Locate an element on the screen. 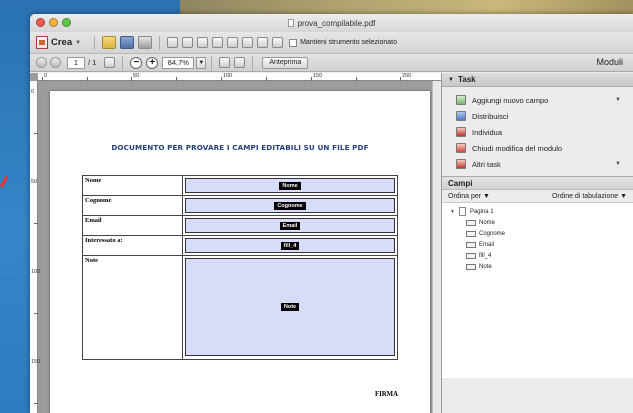 This screenshot has width=633, height=413. sort-by-menu: Ordina per ▼ is located at coordinates (469, 196).